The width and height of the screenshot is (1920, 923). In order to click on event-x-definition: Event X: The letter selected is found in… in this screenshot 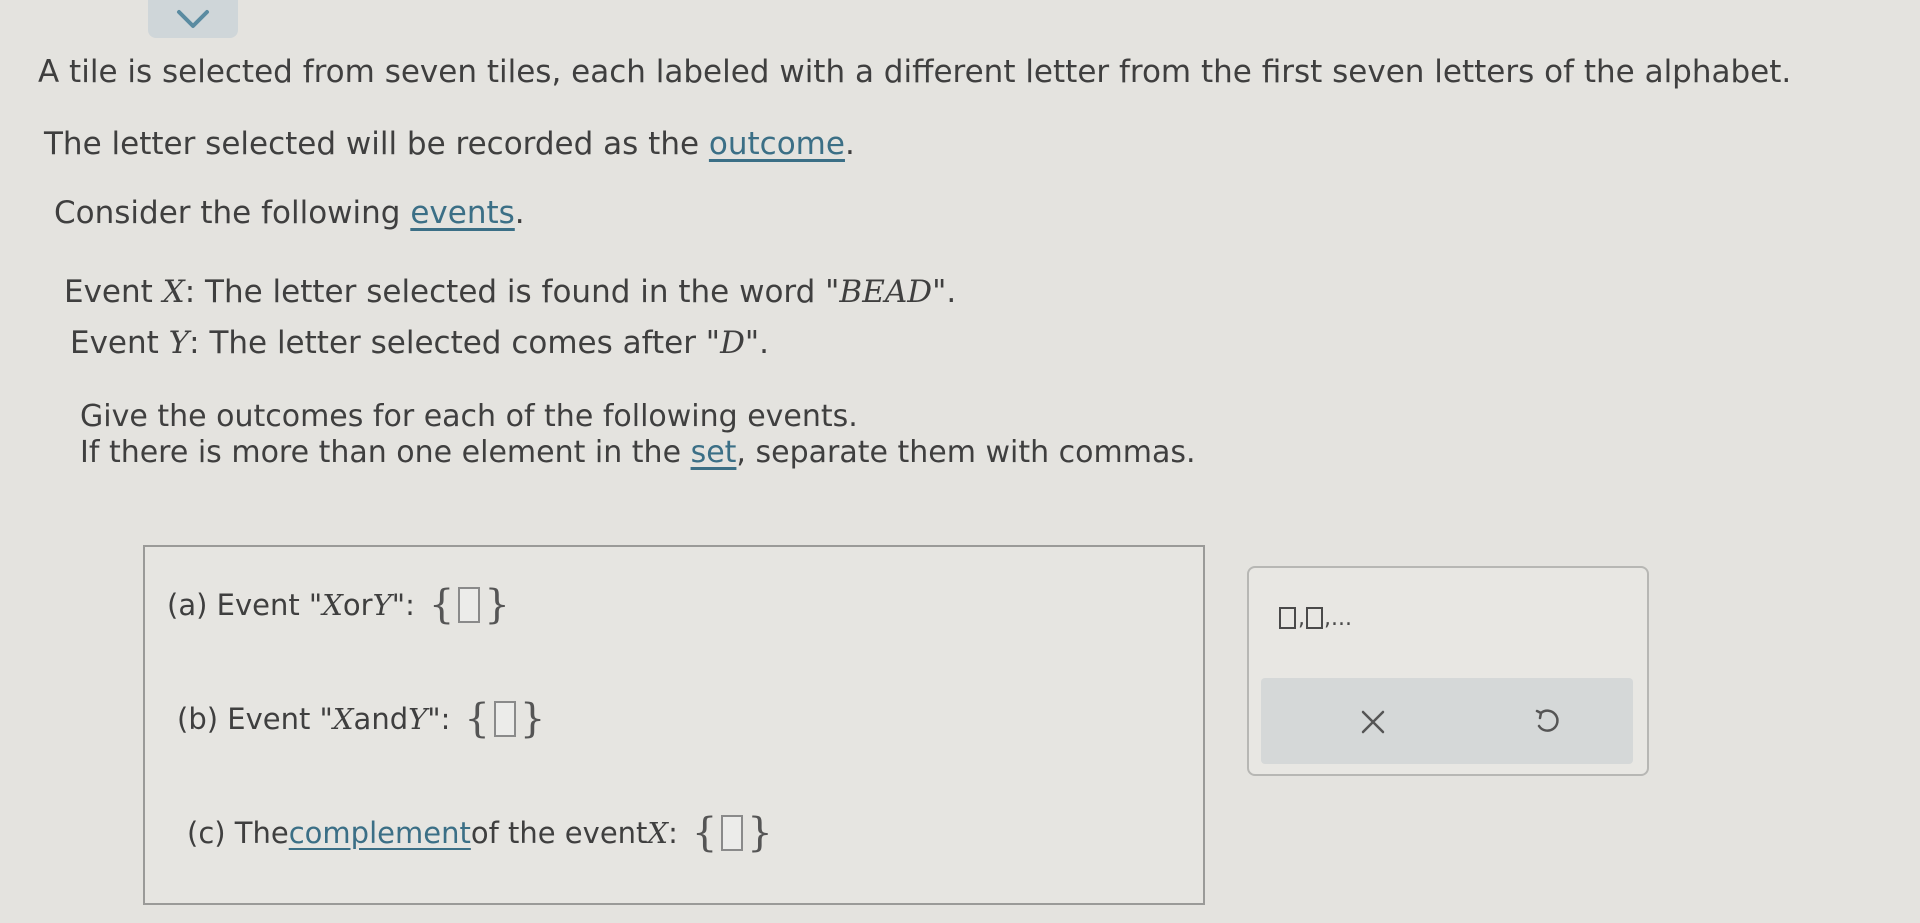, I will do `click(510, 292)`.